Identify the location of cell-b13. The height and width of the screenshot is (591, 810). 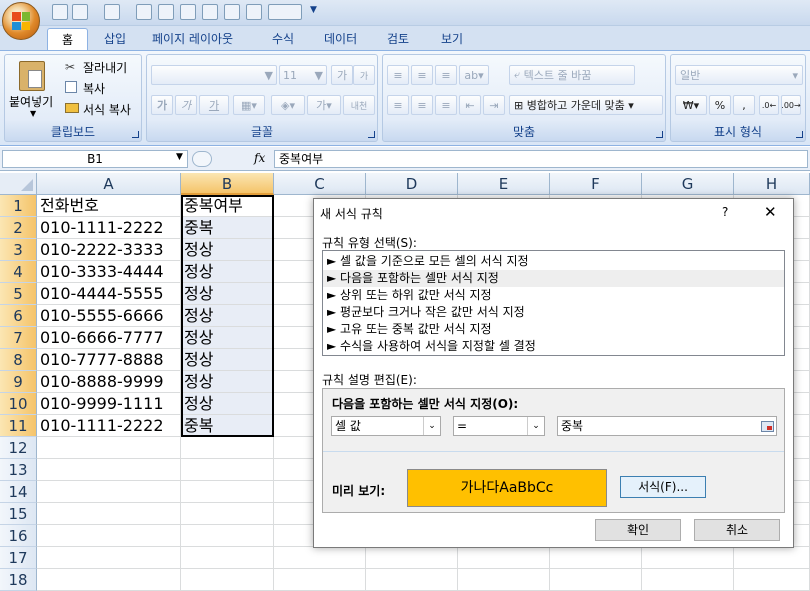
(227, 470).